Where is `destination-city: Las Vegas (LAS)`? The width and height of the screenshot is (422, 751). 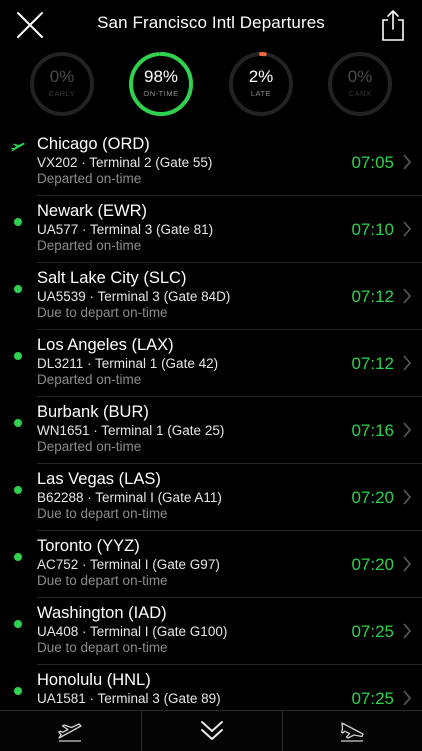
destination-city: Las Vegas (LAS) is located at coordinates (99, 479).